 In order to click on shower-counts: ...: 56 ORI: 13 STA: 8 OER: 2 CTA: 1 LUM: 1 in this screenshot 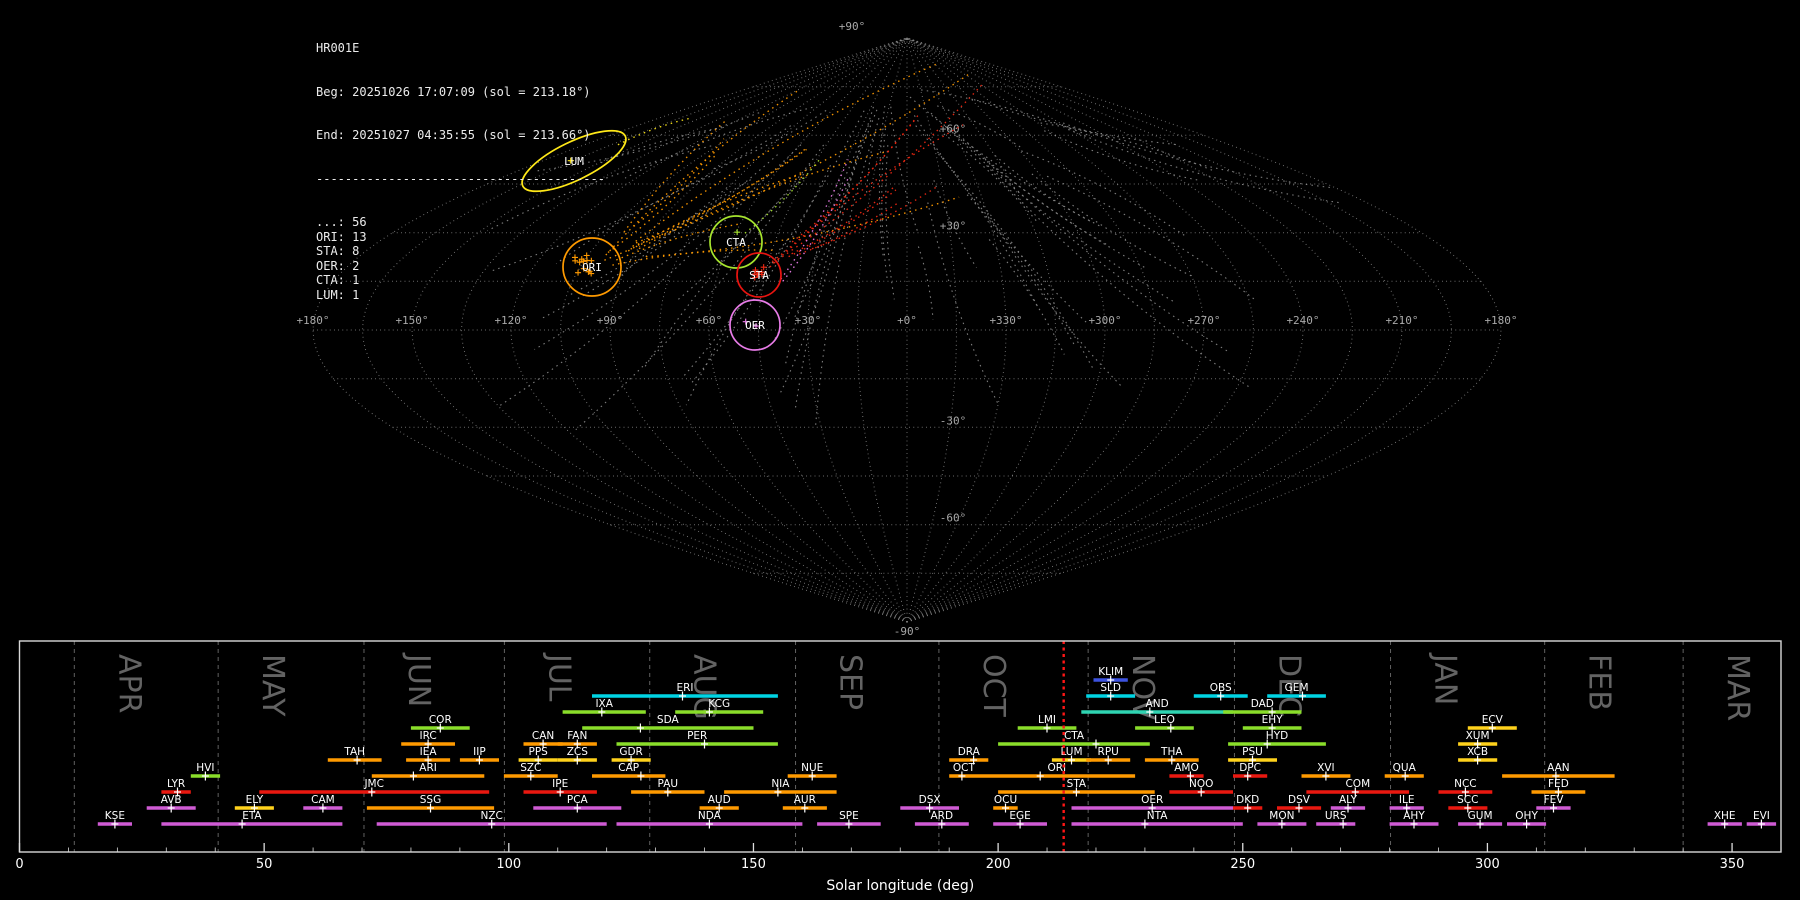, I will do `click(460, 258)`.